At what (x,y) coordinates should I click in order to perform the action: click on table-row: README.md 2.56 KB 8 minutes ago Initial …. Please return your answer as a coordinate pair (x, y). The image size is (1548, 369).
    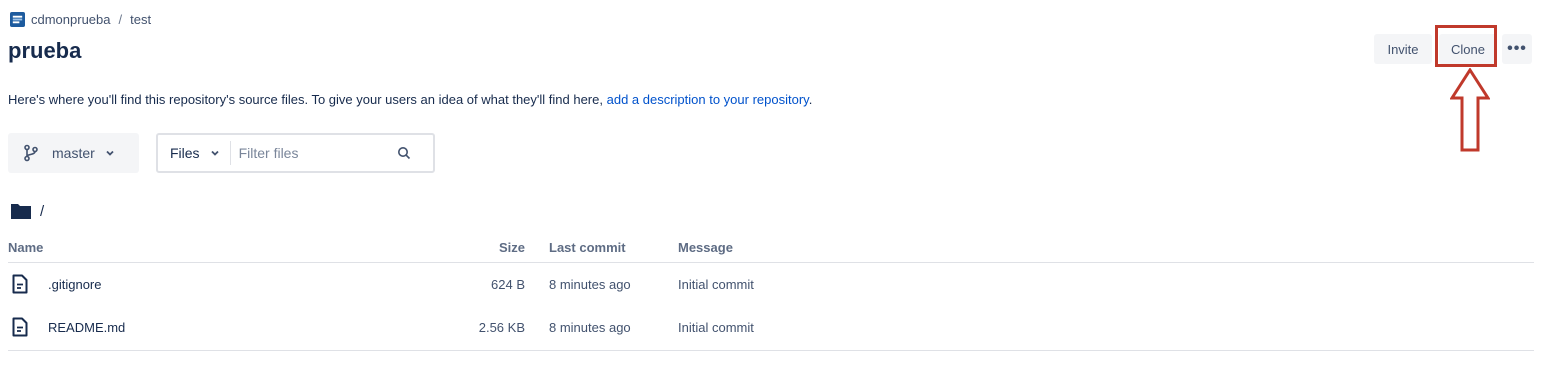
    Looking at the image, I should click on (771, 328).